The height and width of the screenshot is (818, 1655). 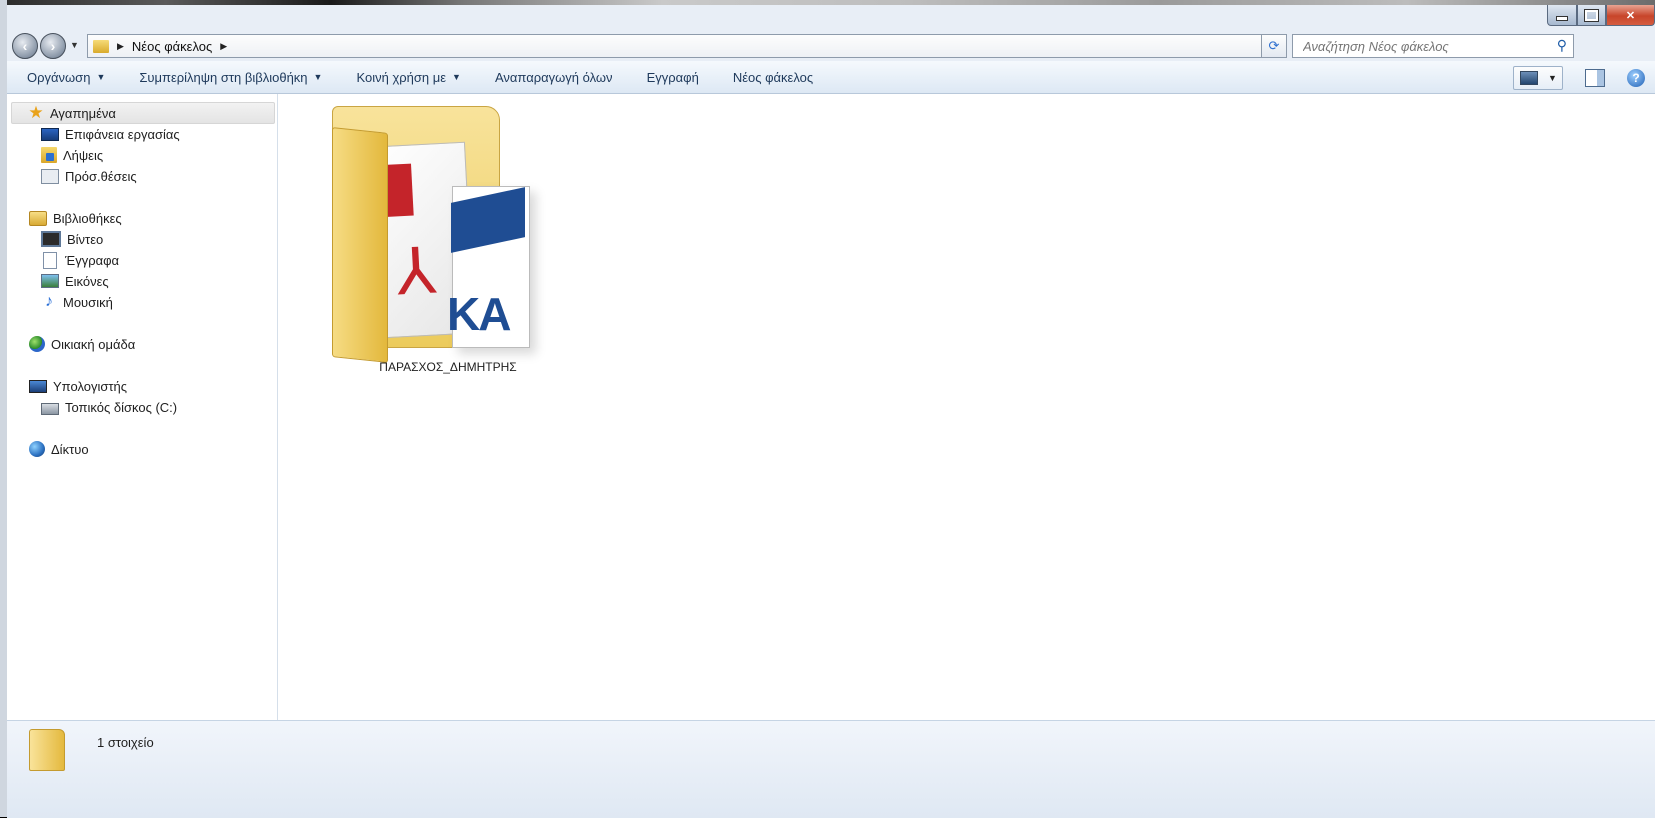 I want to click on search-box: ⚲, so click(x=1433, y=46).